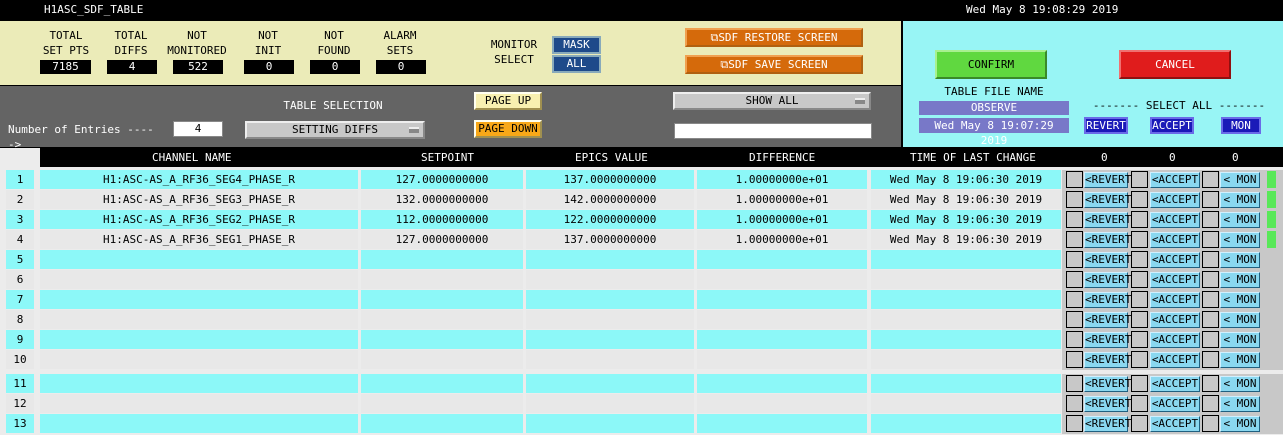  Describe the element at coordinates (991, 64) in the screenshot. I see `confirm-button: CONFIRM` at that location.